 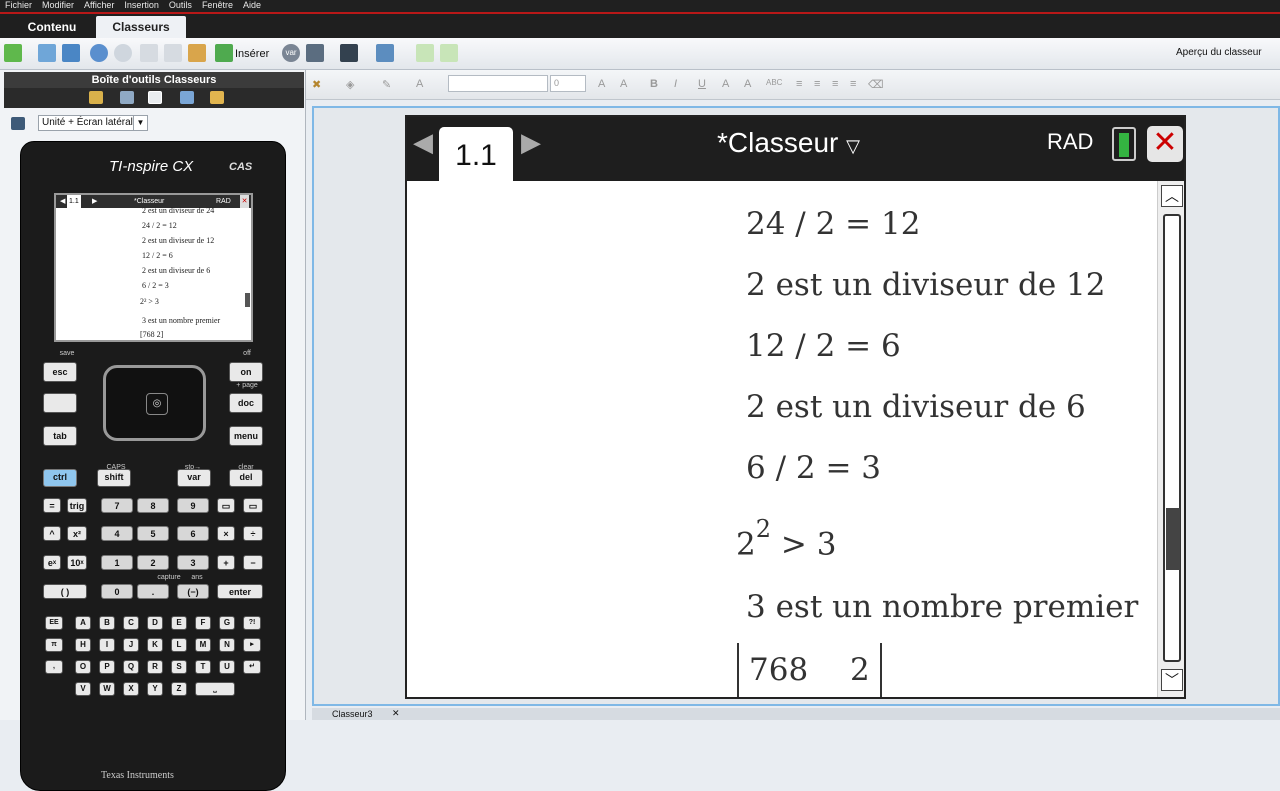 What do you see at coordinates (246, 436) in the screenshot?
I see `menu-key: menu` at bounding box center [246, 436].